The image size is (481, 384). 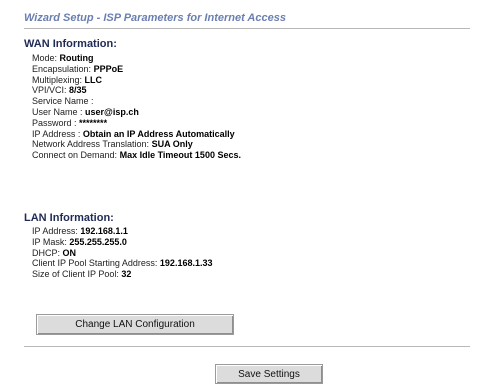 I want to click on row-value: SUA Only, so click(x=172, y=144).